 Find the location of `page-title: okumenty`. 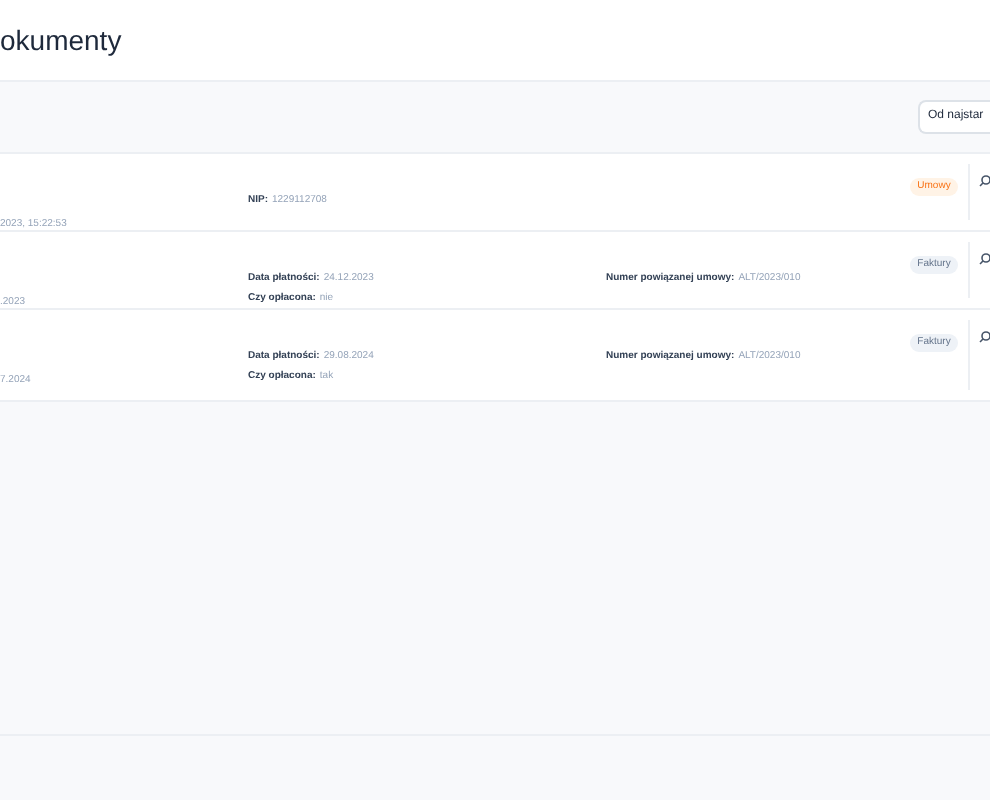

page-title: okumenty is located at coordinates (61, 40).